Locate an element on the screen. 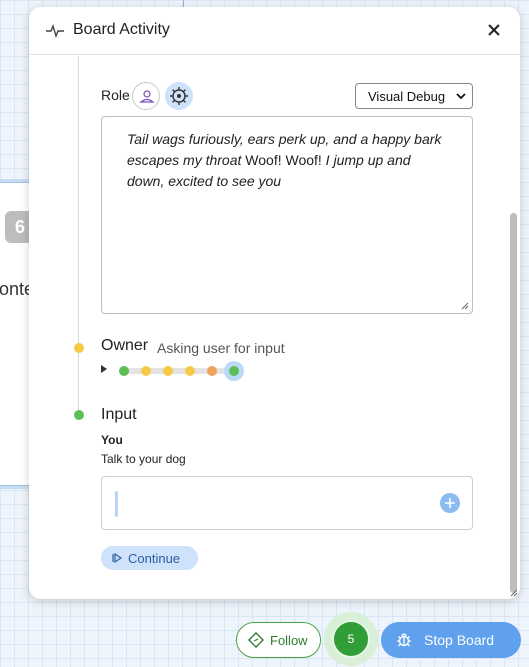 The height and width of the screenshot is (667, 529). activity-pulse-icon is located at coordinates (55, 33).